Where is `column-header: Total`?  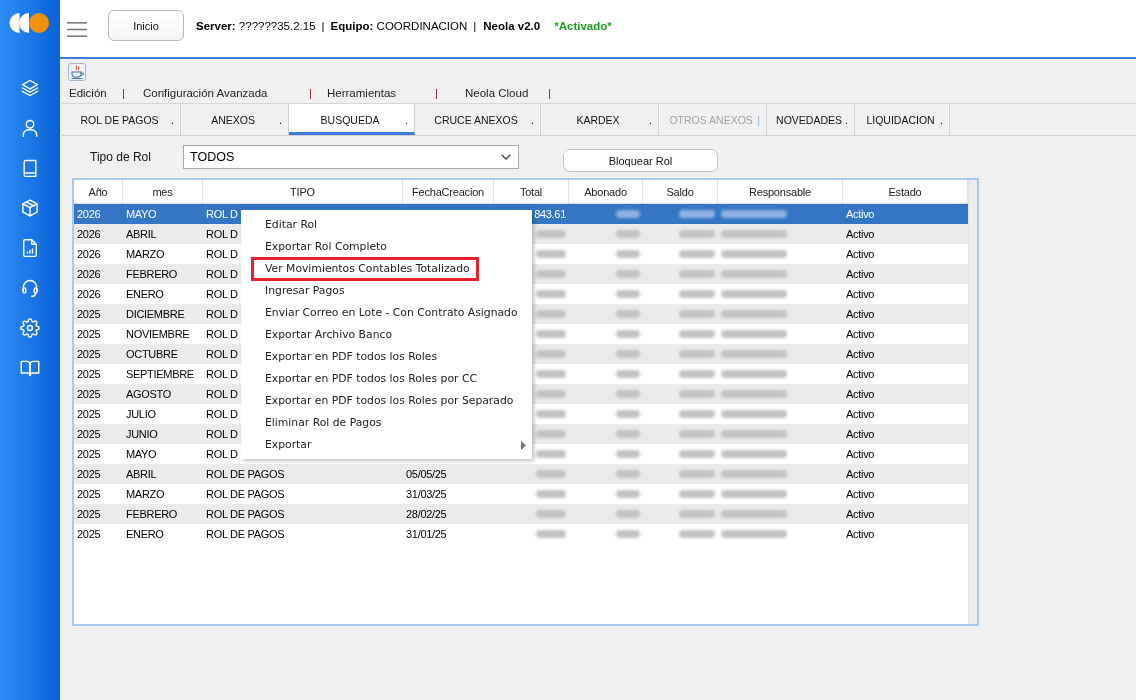
column-header: Total is located at coordinates (531, 191).